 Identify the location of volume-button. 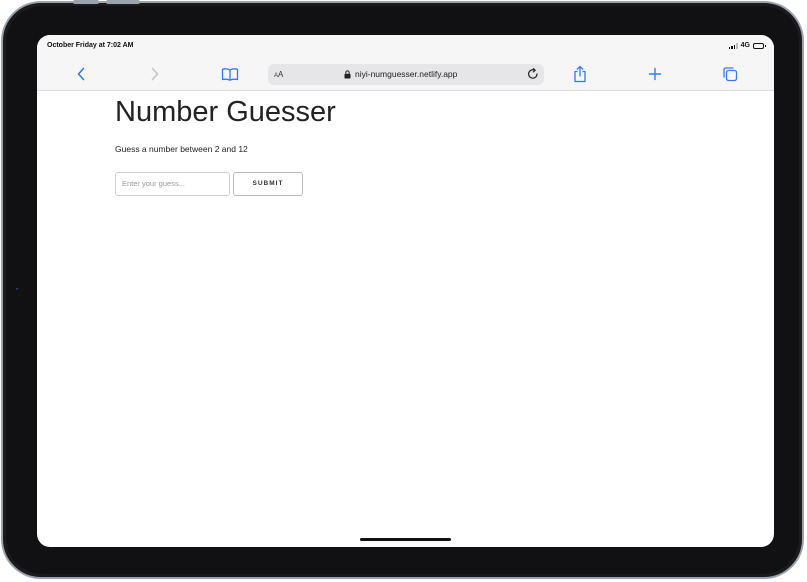
(86, 2).